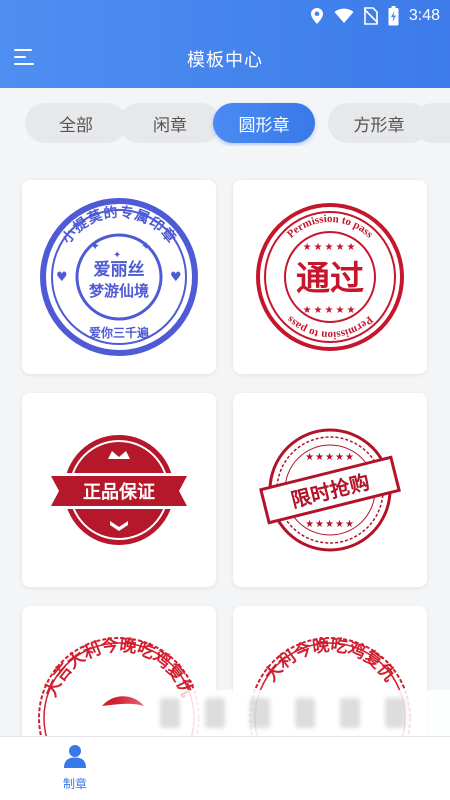 The width and height of the screenshot is (450, 800). Describe the element at coordinates (393, 16) in the screenshot. I see `battery-charging-icon` at that location.